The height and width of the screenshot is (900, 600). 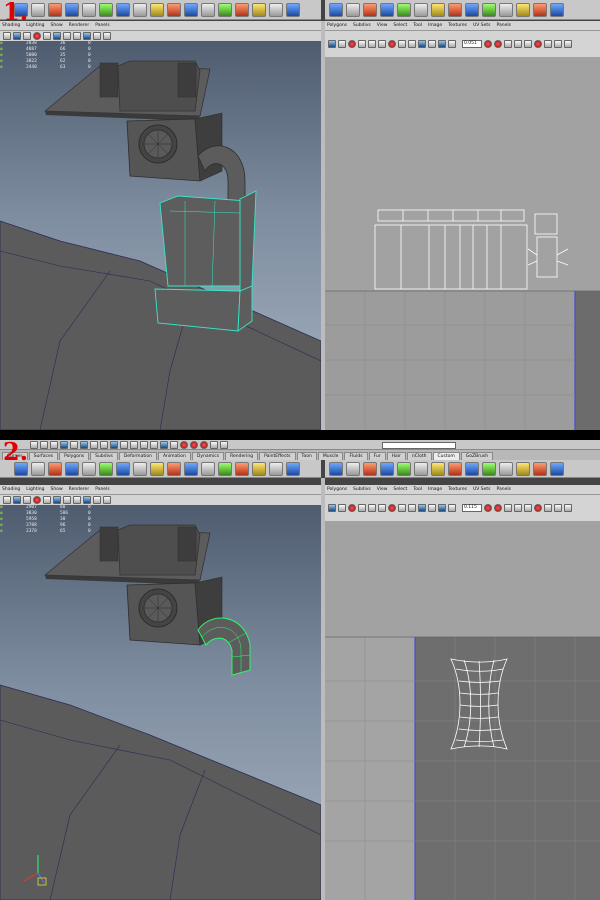 I want to click on shelf-tab-polygons: Polygons, so click(x=74, y=456).